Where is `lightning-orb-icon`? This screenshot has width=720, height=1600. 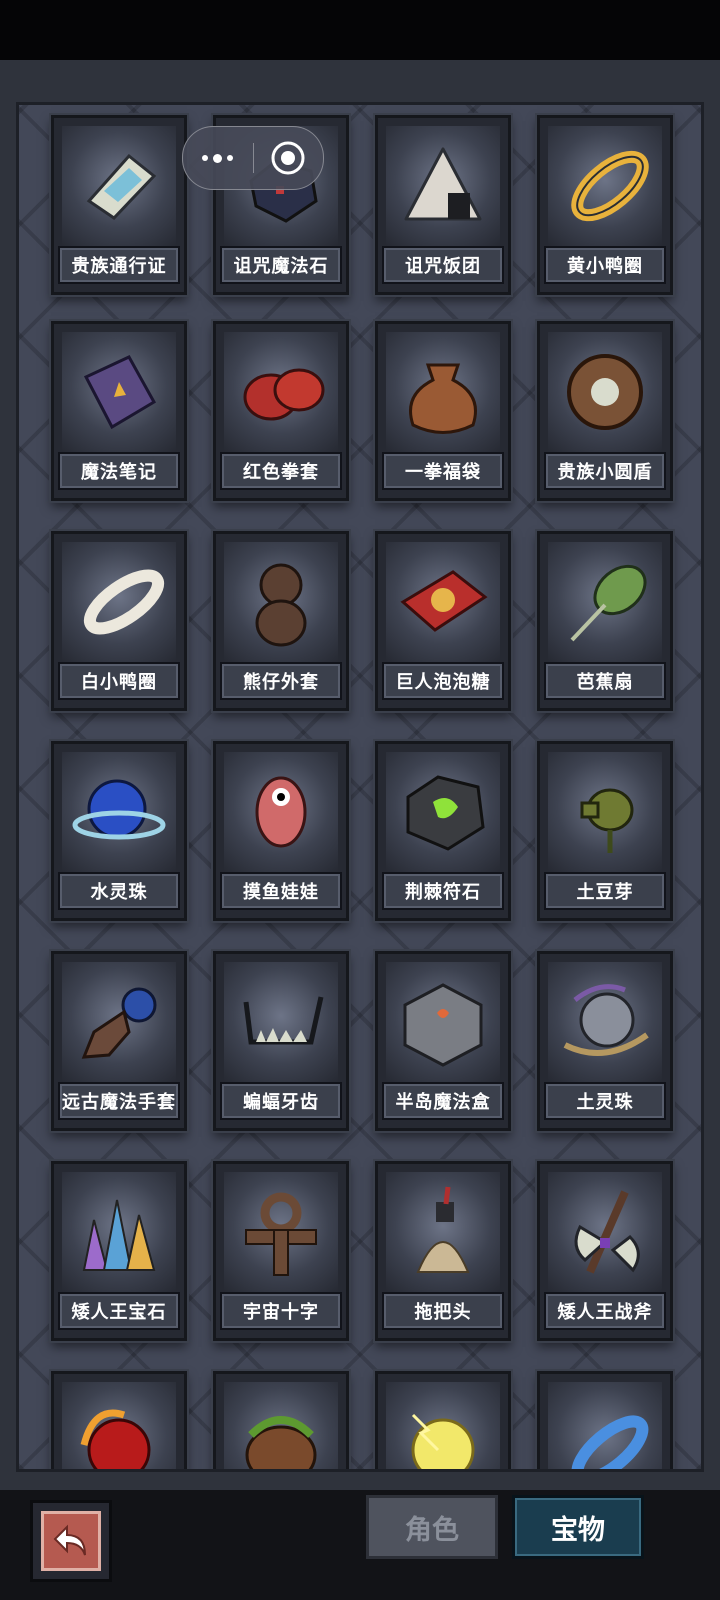 lightning-orb-icon is located at coordinates (443, 1425).